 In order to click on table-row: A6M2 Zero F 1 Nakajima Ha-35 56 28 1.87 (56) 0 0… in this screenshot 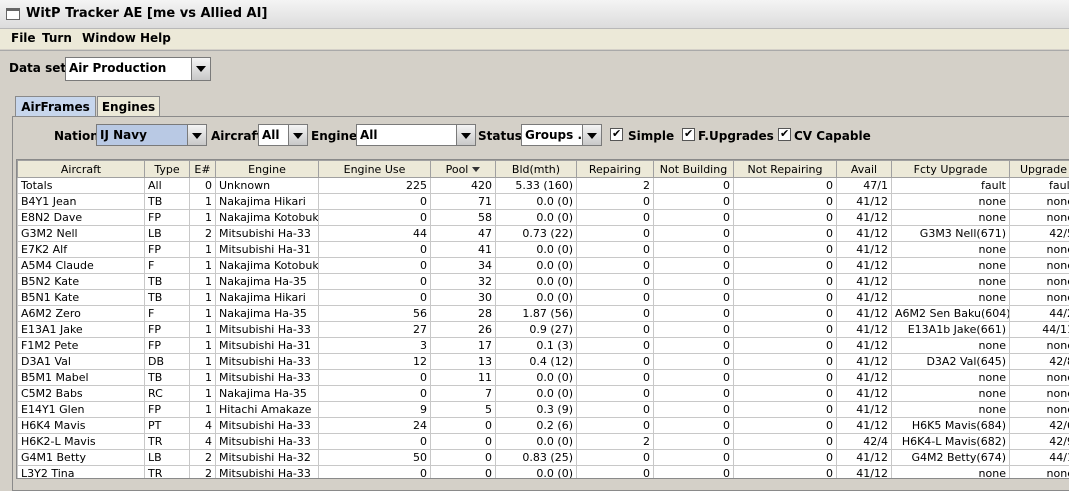, I will do `click(543, 313)`.